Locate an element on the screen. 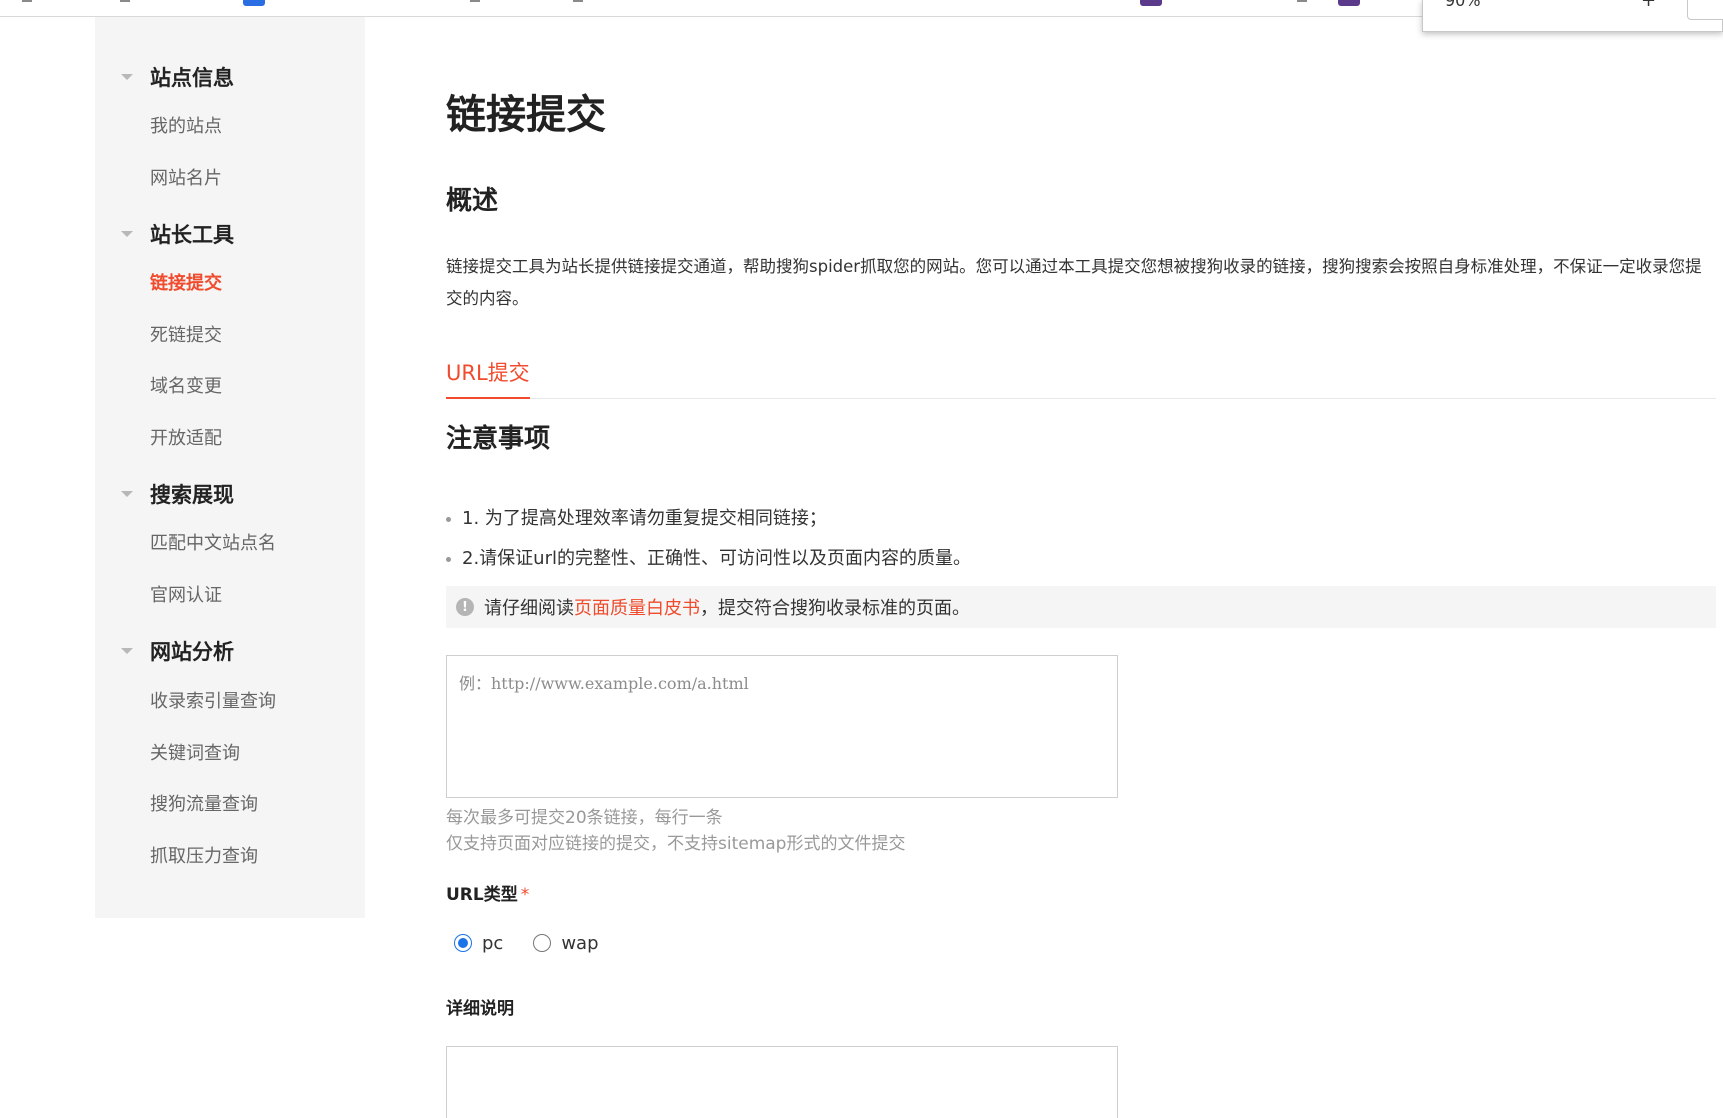  zoom-popup: 90% + is located at coordinates (1572, 16).